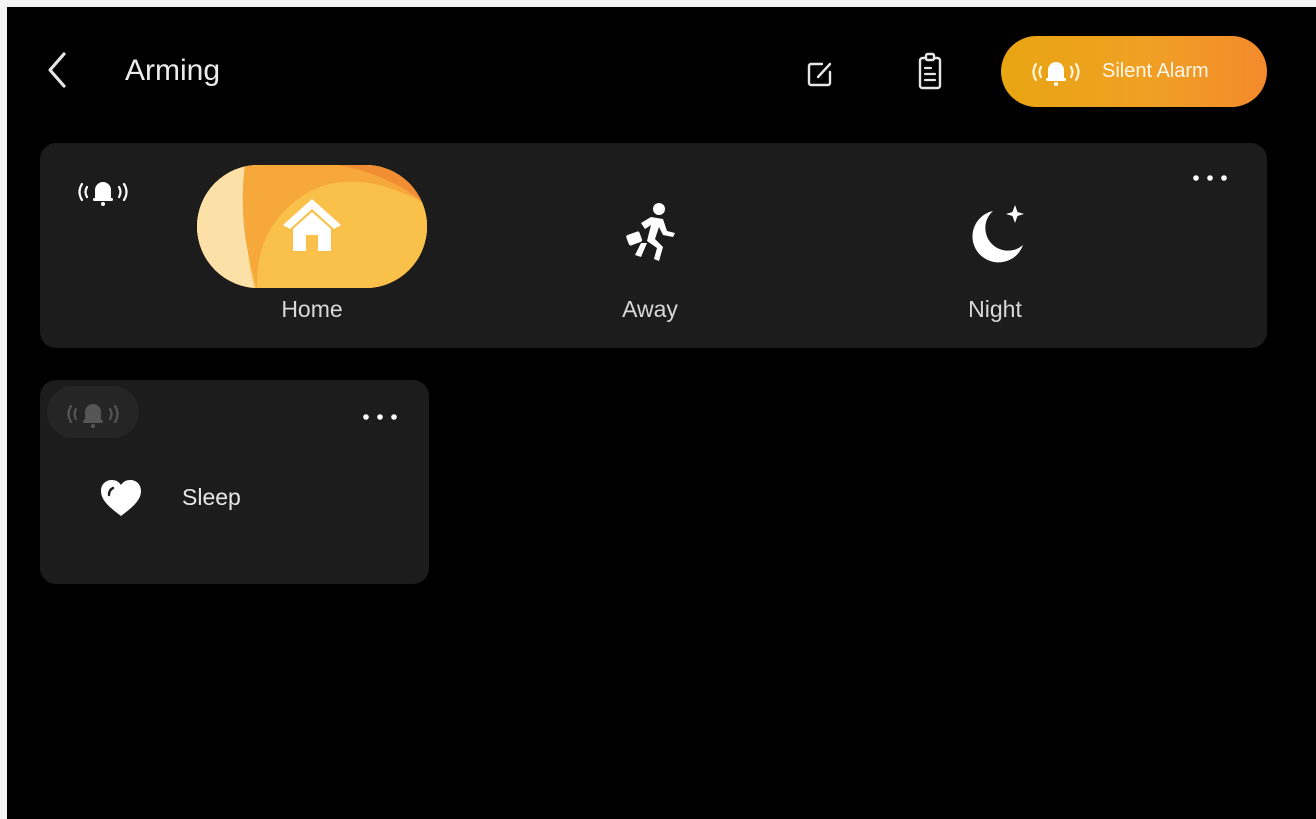 Image resolution: width=1316 pixels, height=819 pixels. I want to click on selected-mode-highlight, so click(312, 226).